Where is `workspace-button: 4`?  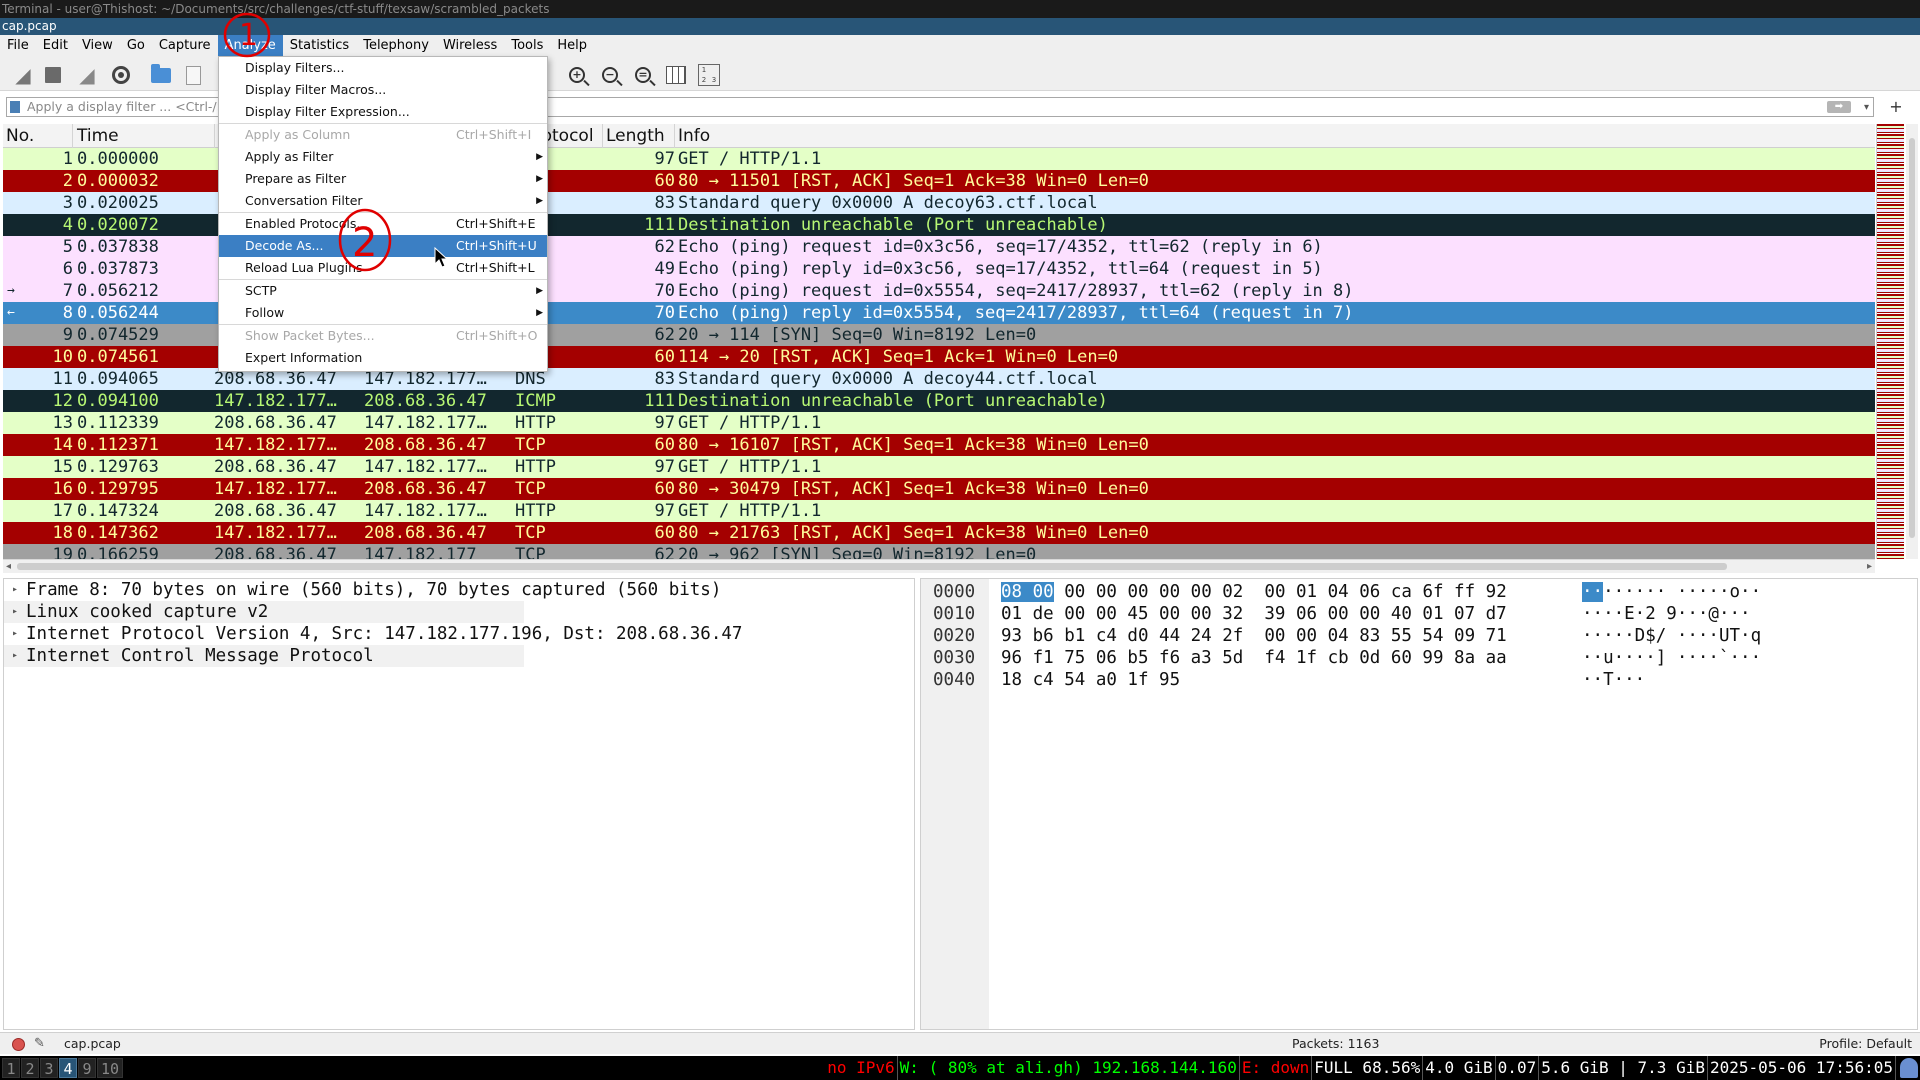
workspace-button: 4 is located at coordinates (68, 1068).